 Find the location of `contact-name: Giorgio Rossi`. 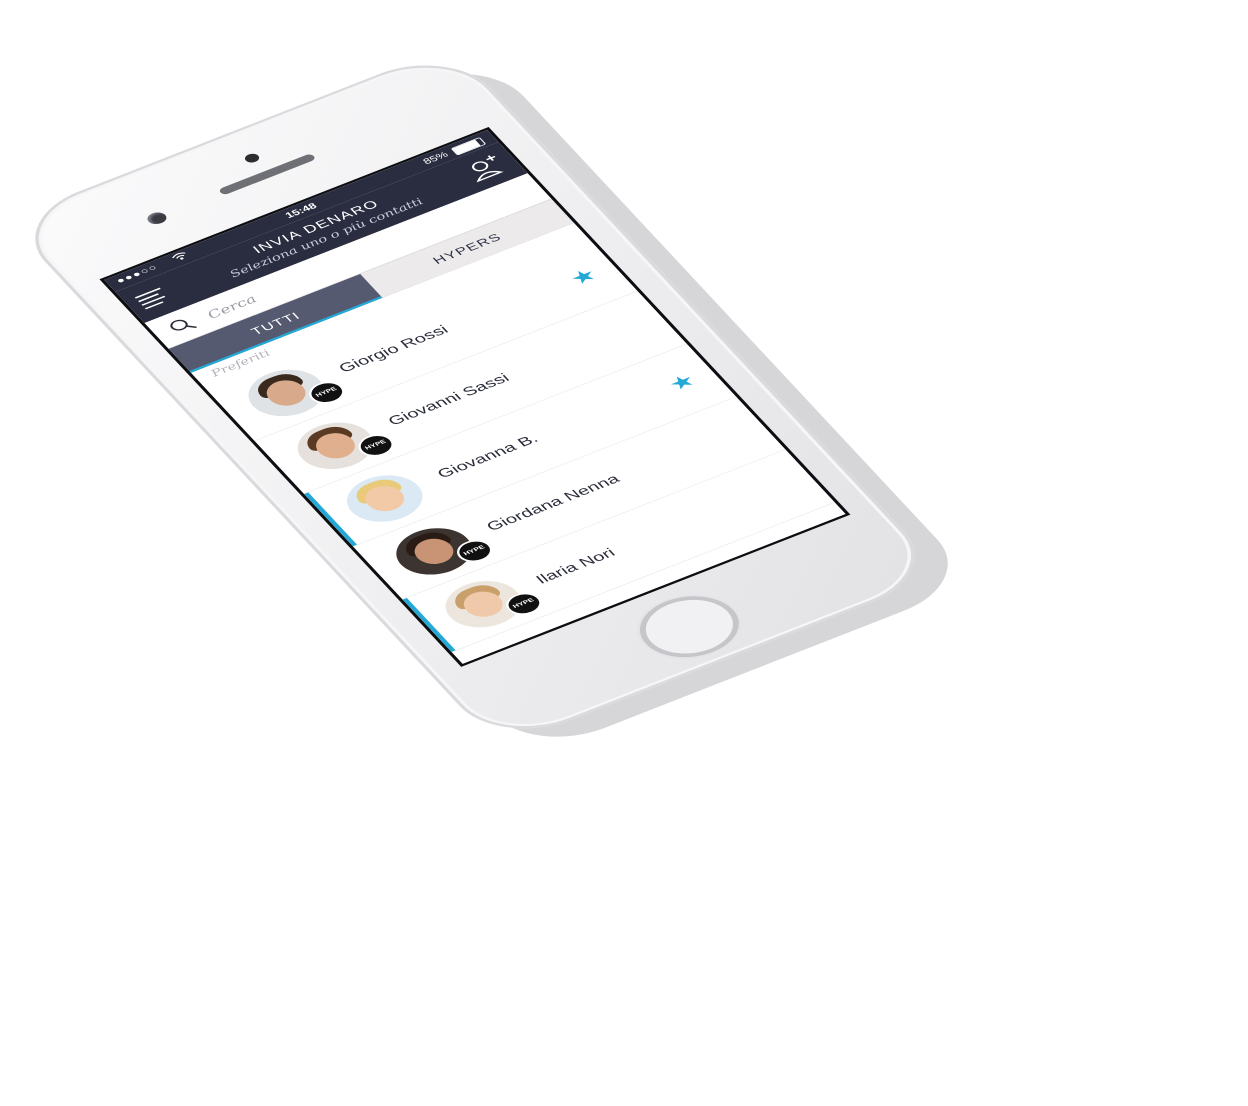

contact-name: Giorgio Rossi is located at coordinates (393, 349).